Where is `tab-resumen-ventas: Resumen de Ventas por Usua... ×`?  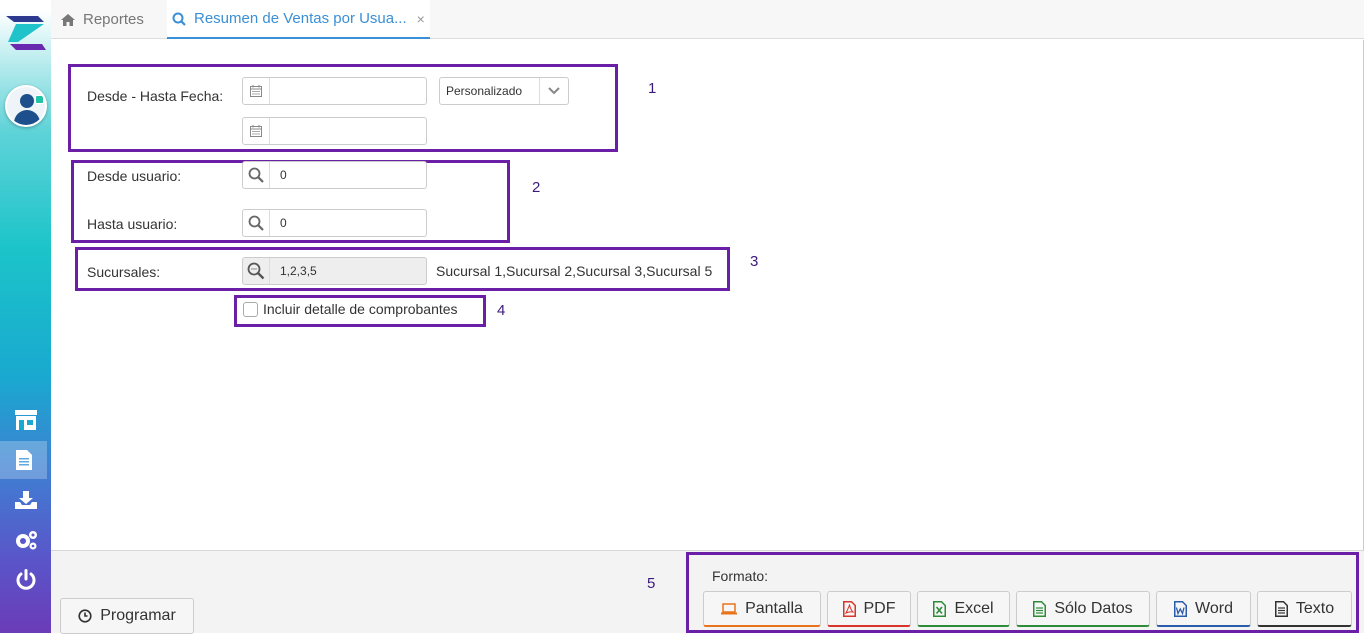 tab-resumen-ventas: Resumen de Ventas por Usua... × is located at coordinates (298, 19).